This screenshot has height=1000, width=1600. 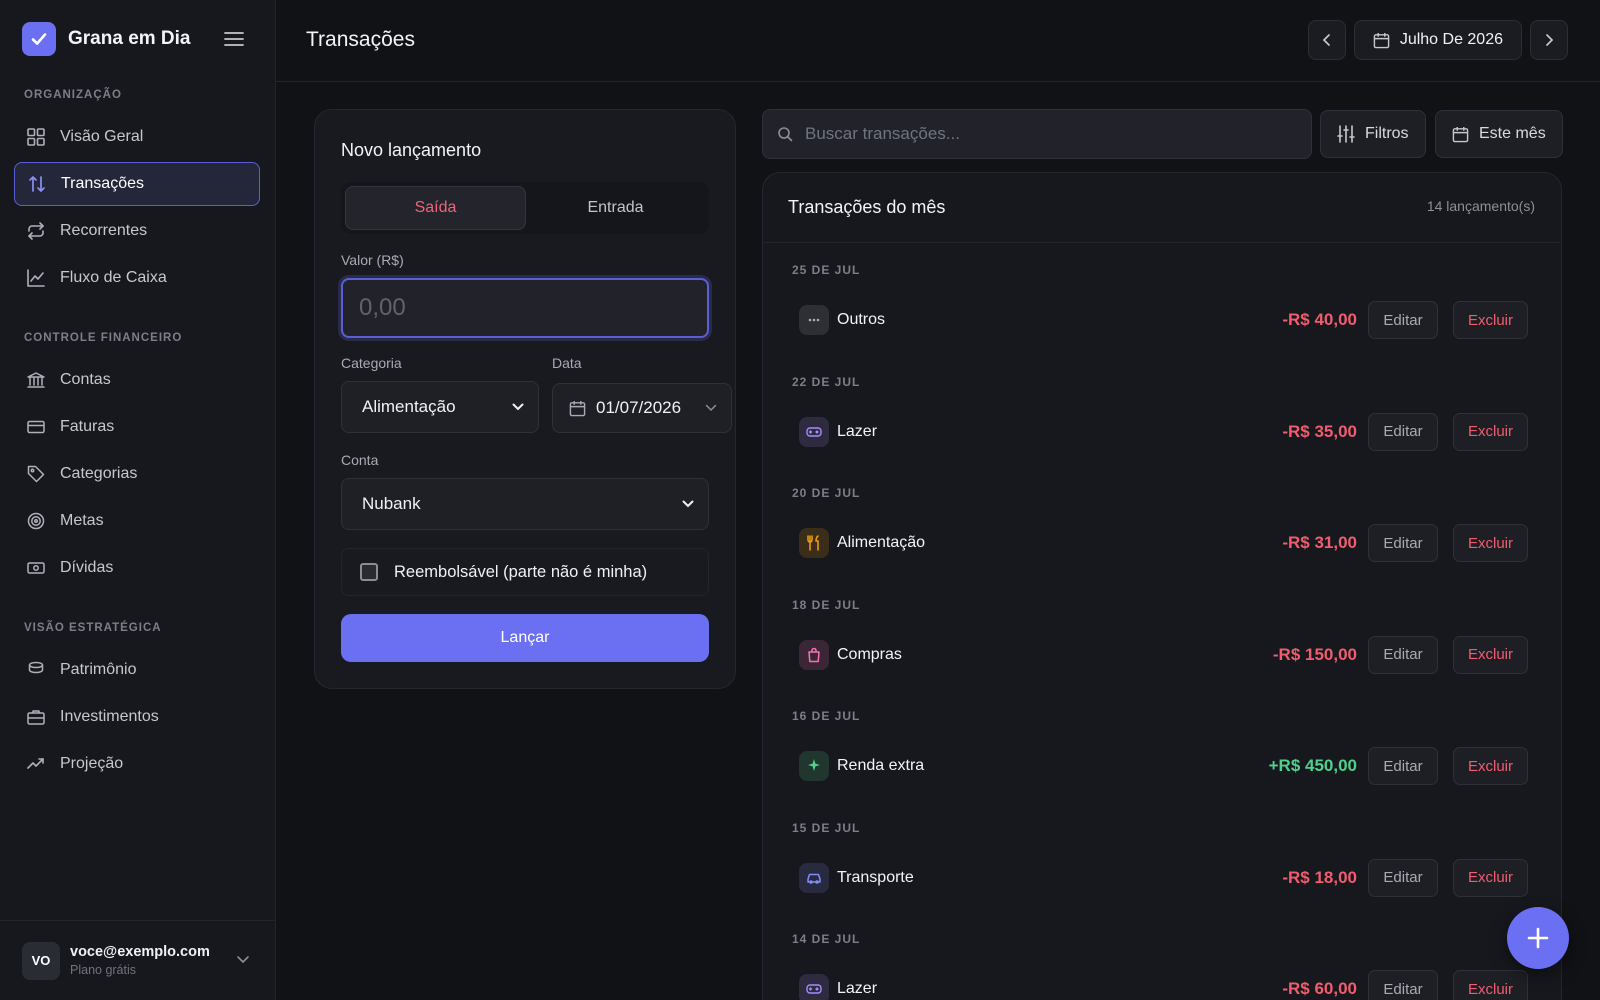 I want to click on sidebar-item-transacoes: Transações, so click(x=137, y=184).